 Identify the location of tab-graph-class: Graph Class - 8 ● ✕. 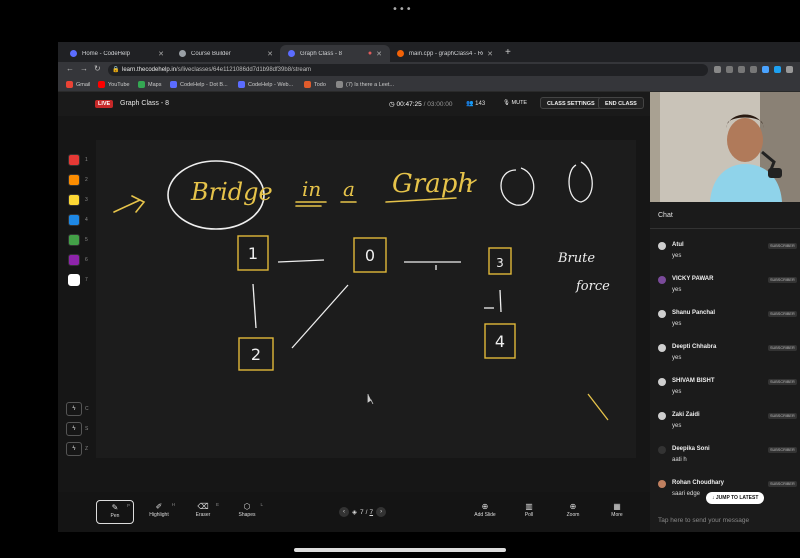
(335, 53).